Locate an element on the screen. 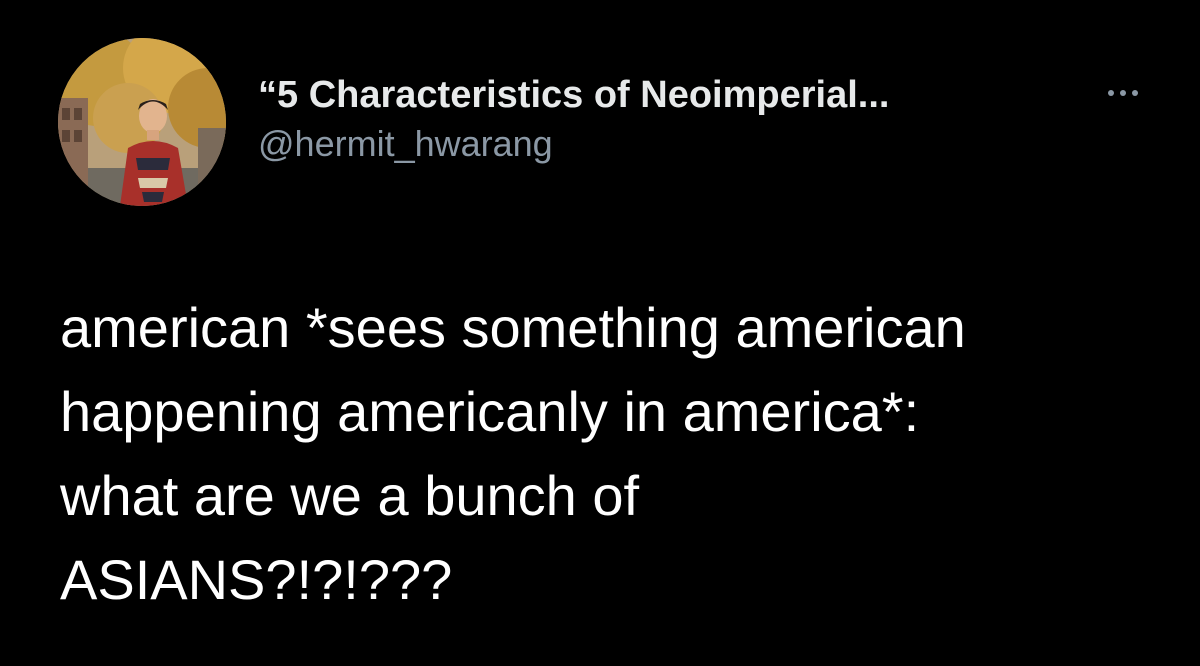 This screenshot has height=666, width=1200. more-horizontal-icon is located at coordinates (1123, 93).